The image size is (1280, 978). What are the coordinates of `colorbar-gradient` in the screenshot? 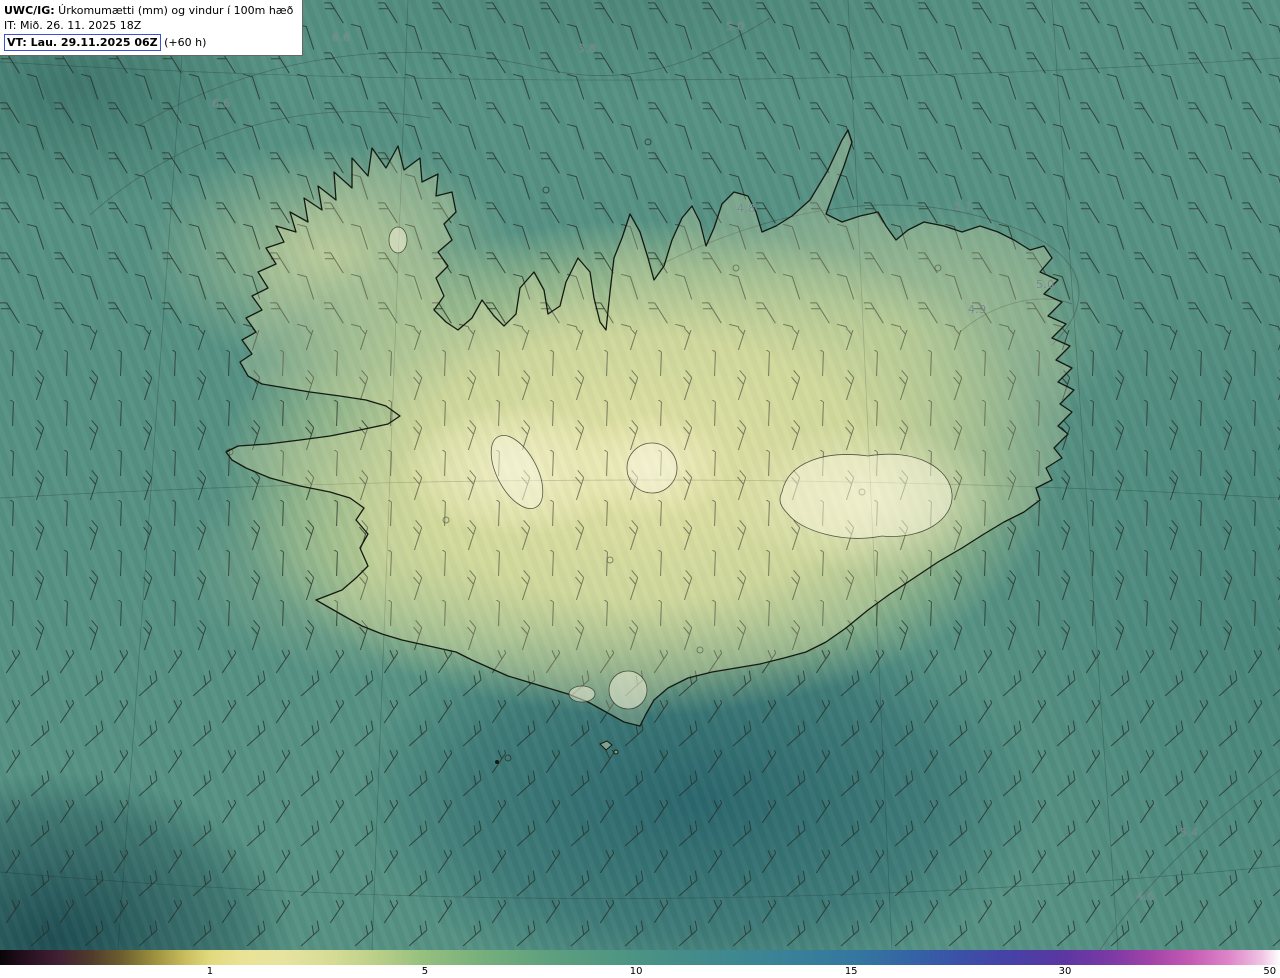 It's located at (640, 957).